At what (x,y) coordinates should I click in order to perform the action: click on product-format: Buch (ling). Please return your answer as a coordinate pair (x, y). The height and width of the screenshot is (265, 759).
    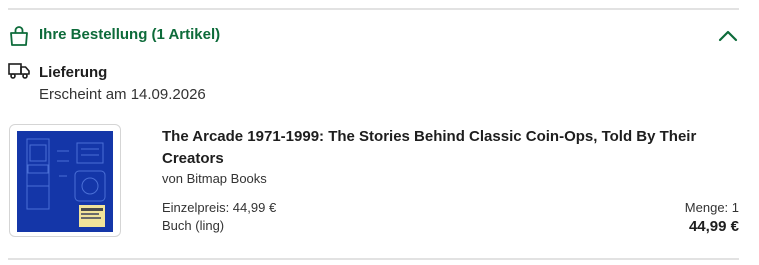
    Looking at the image, I should click on (193, 225).